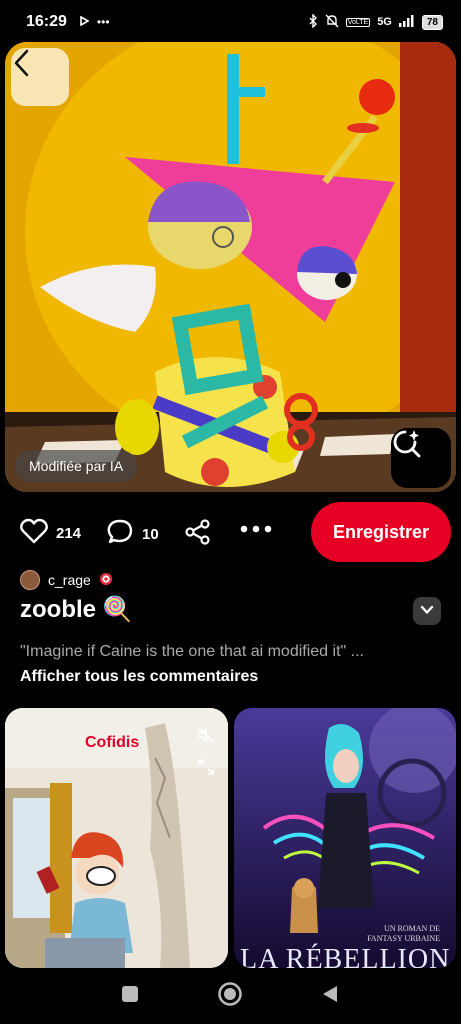  I want to click on ai-modified-badge: Modifiée par IA, so click(76, 466).